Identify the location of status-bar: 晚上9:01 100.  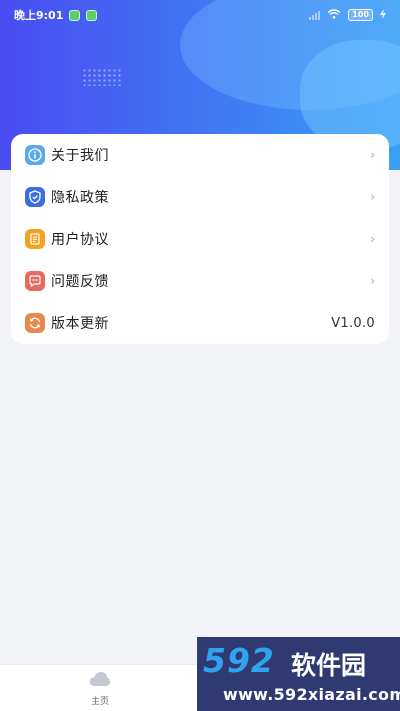
(200, 15).